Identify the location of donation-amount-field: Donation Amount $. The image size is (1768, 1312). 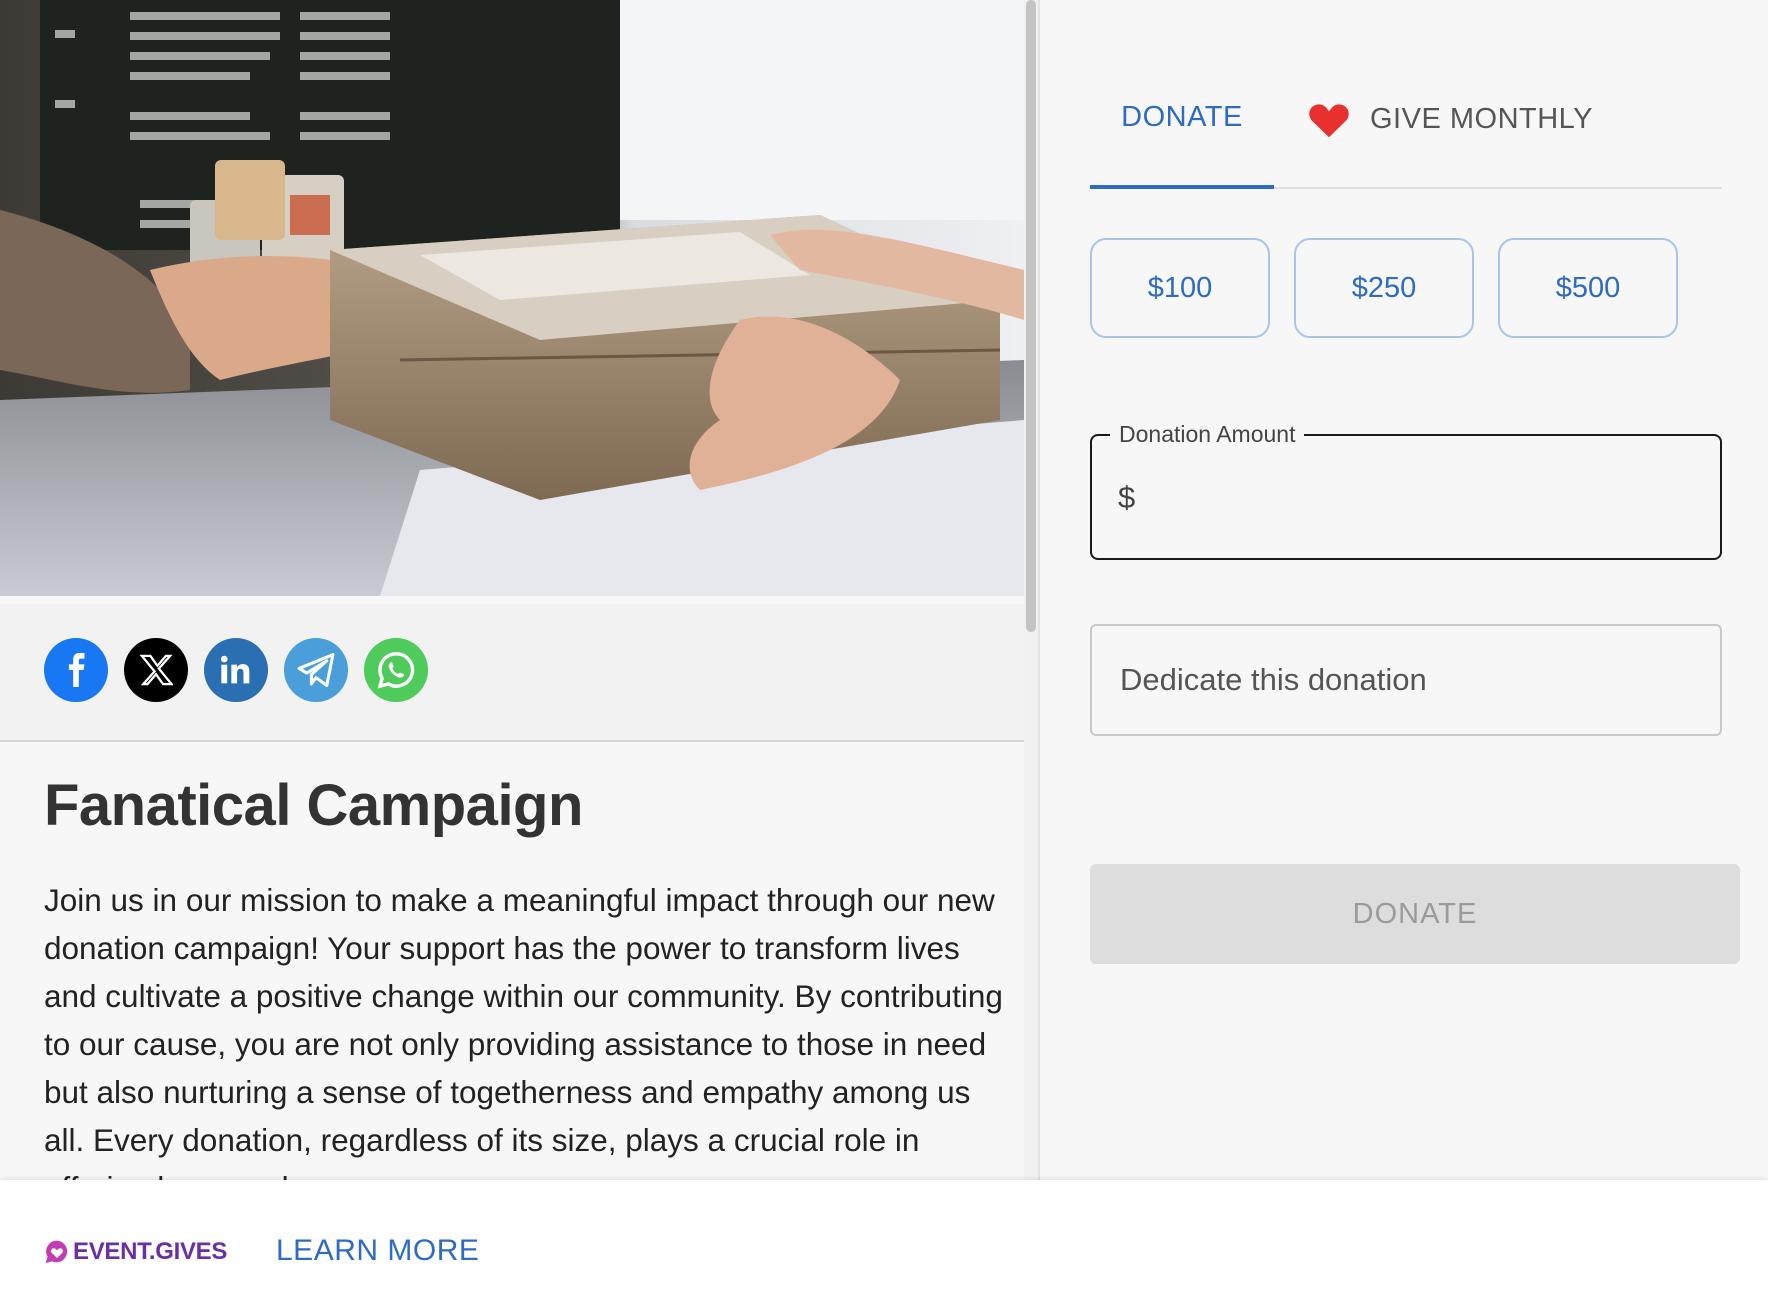
(1406, 490).